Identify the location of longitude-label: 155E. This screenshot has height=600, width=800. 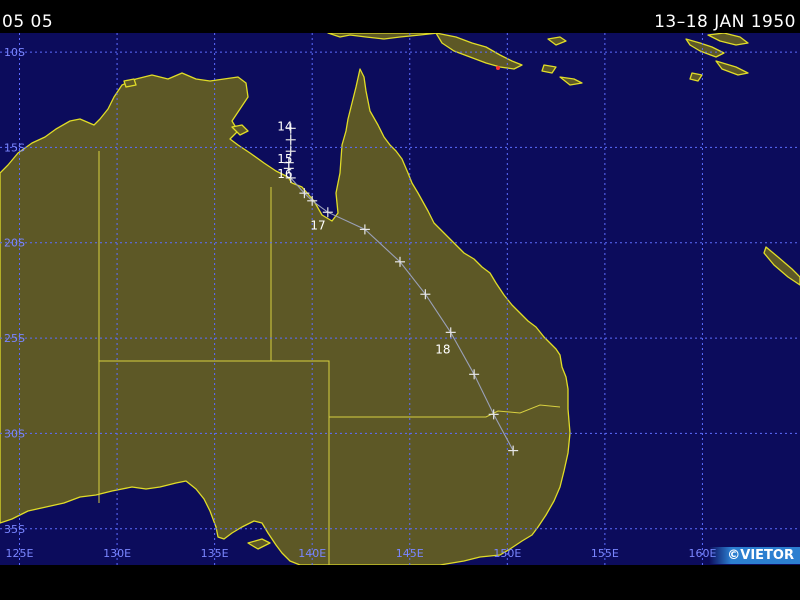
(605, 553).